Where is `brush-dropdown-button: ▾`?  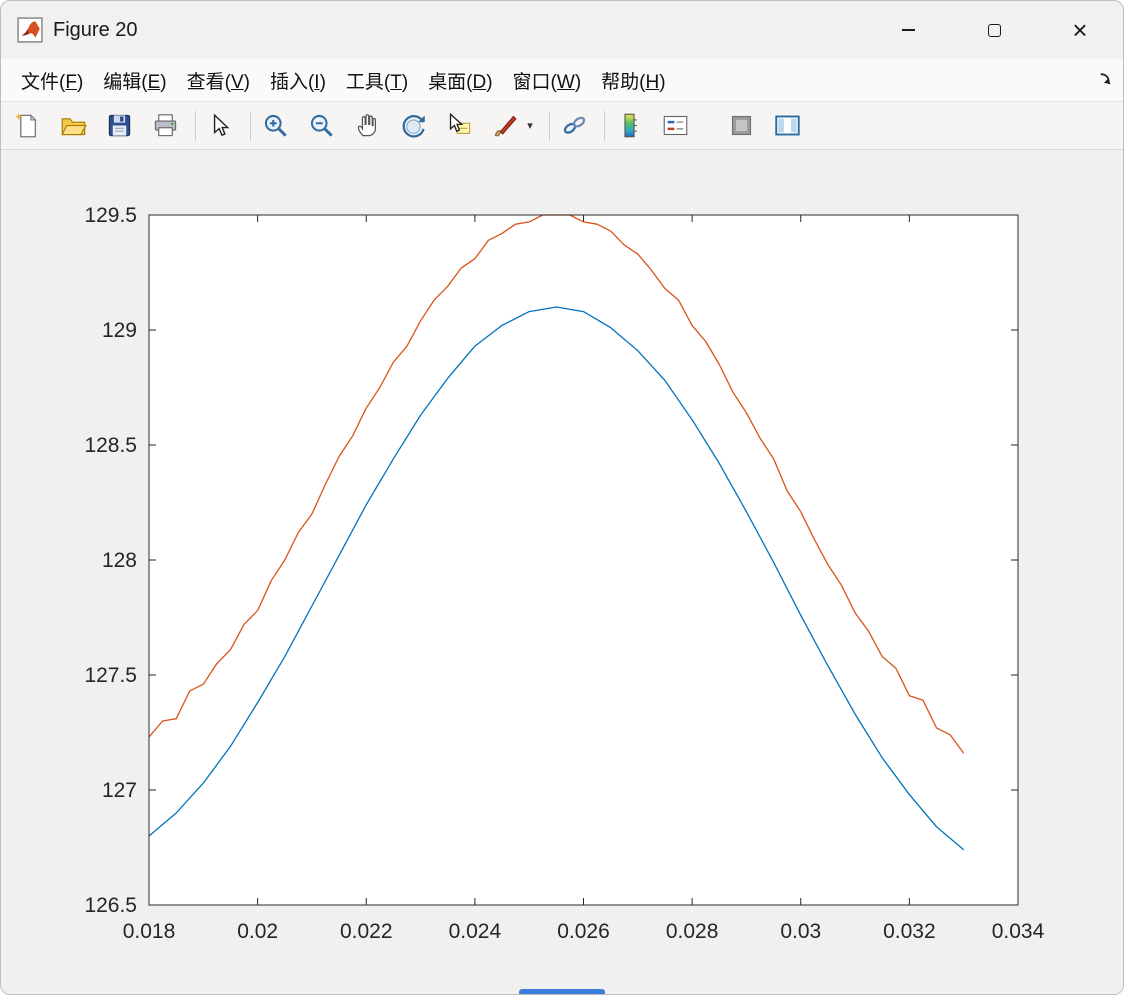 brush-dropdown-button: ▾ is located at coordinates (530, 126).